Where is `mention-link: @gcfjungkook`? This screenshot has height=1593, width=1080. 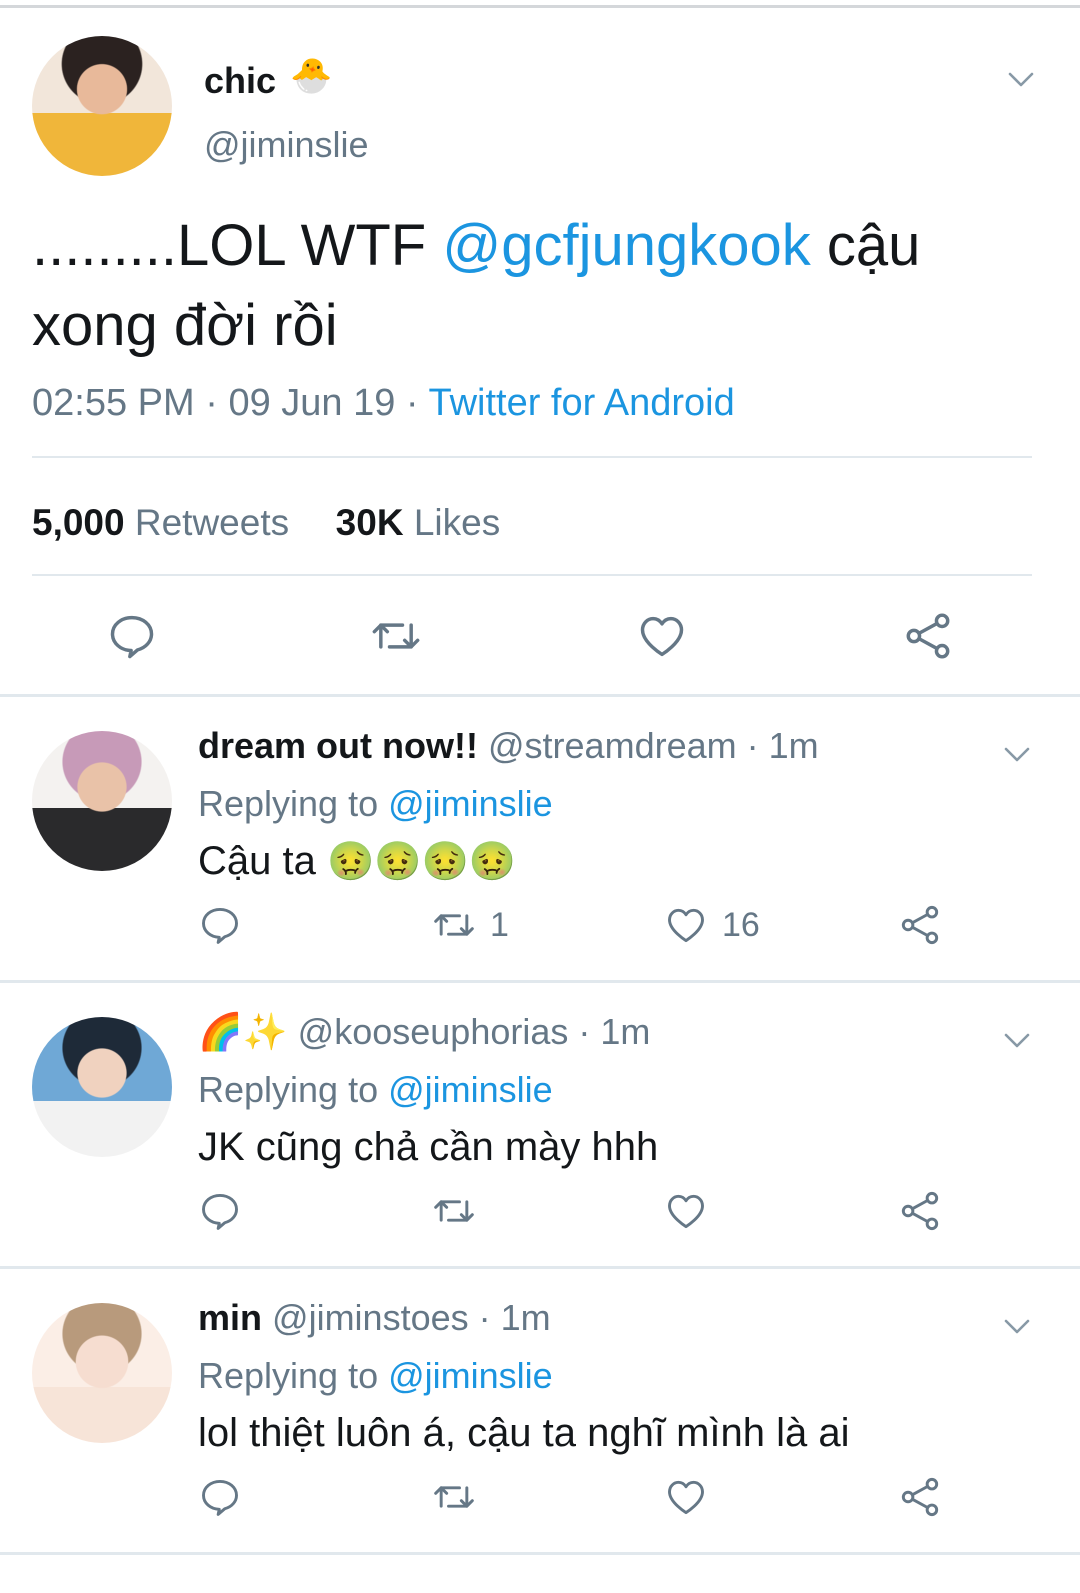 mention-link: @gcfjungkook is located at coordinates (626, 245).